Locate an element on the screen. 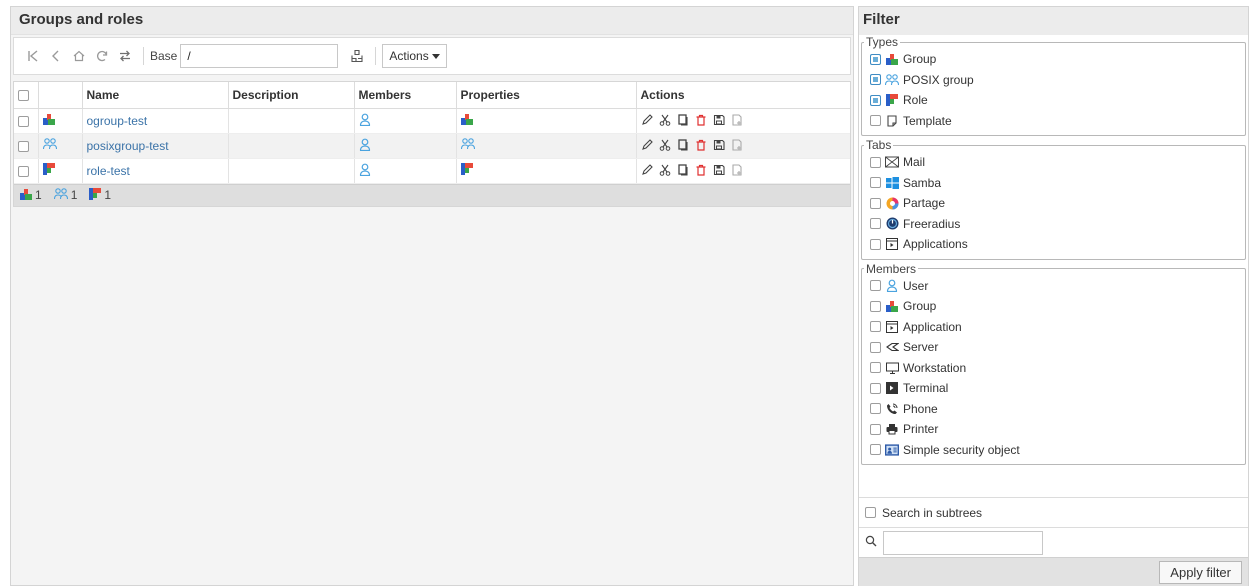 This screenshot has width=1249, height=586. filter-member-terminal: Terminal is located at coordinates (1053, 388).